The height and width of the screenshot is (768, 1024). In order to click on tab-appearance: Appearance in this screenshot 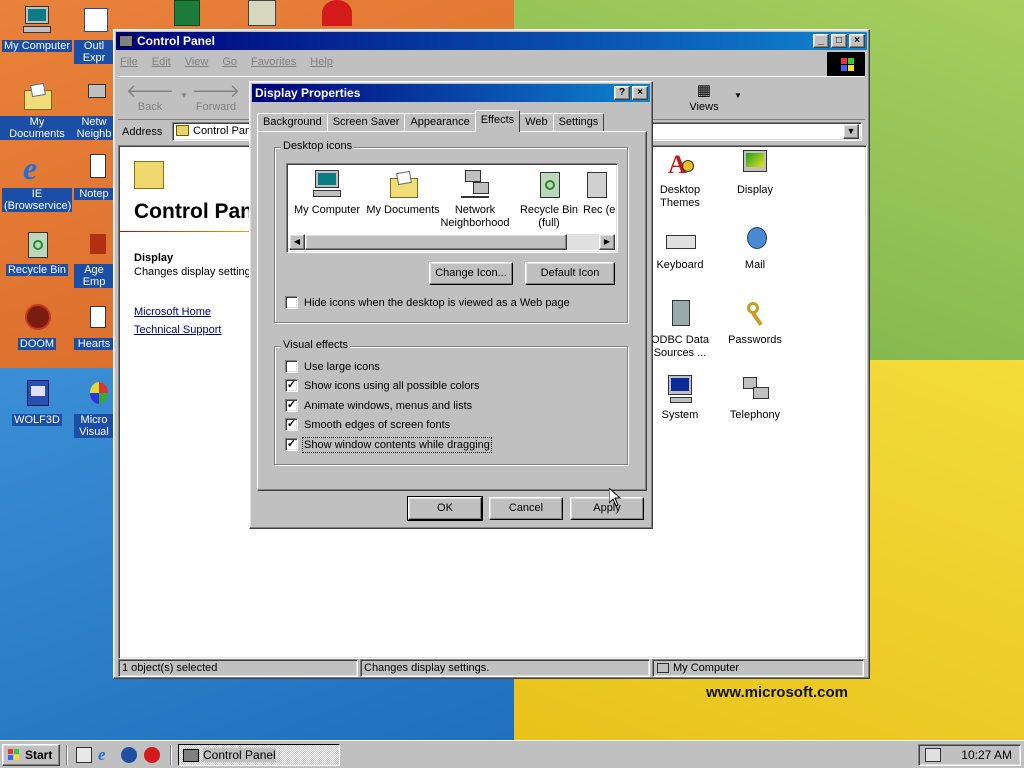, I will do `click(440, 122)`.